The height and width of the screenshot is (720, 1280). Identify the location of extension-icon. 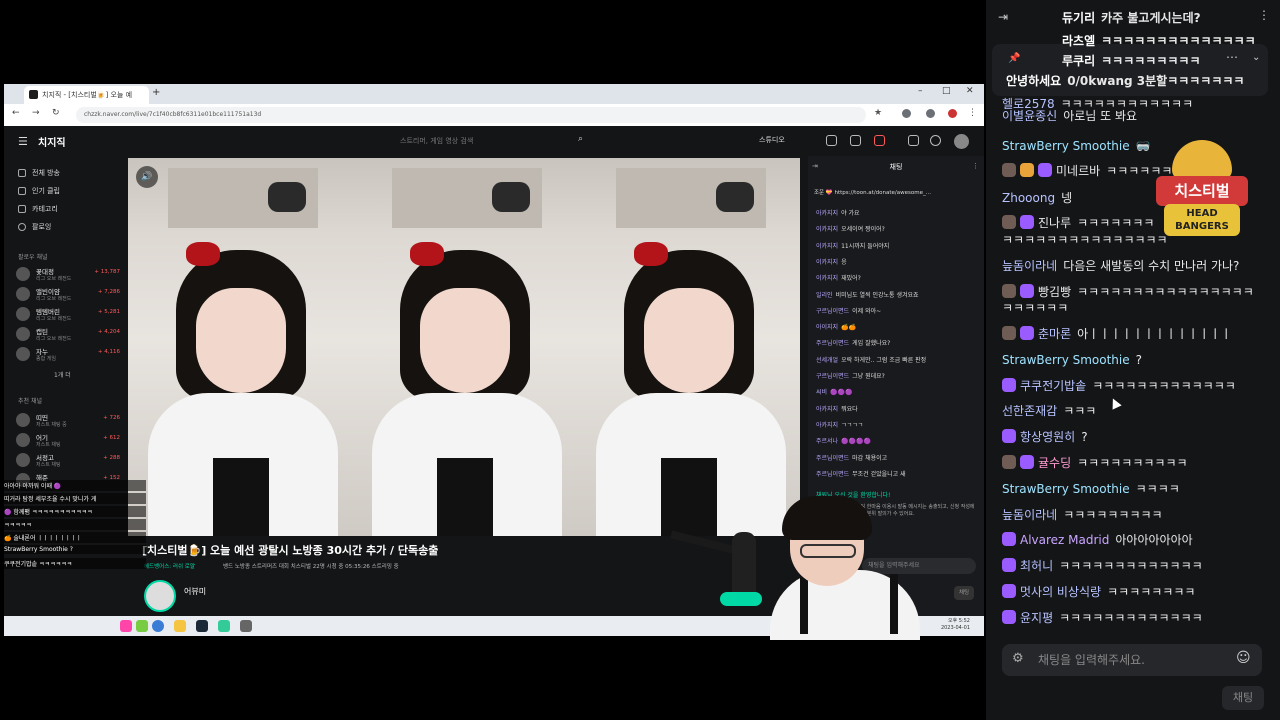
(906, 113).